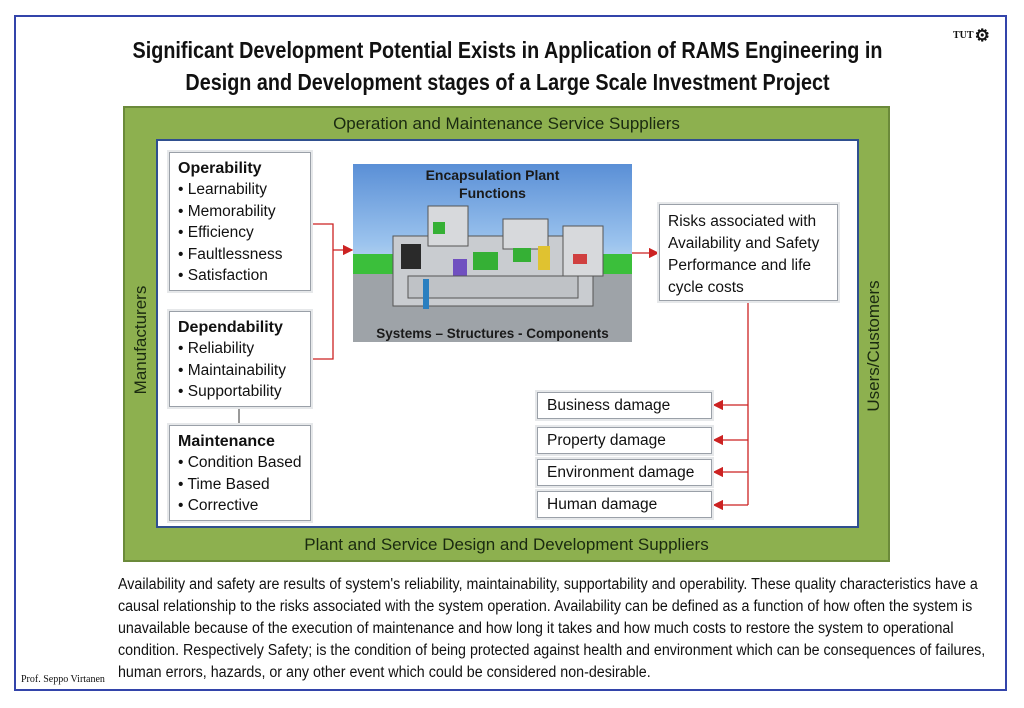 The width and height of the screenshot is (1024, 708). What do you see at coordinates (240, 255) in the screenshot?
I see `list-item: Faultlessness` at bounding box center [240, 255].